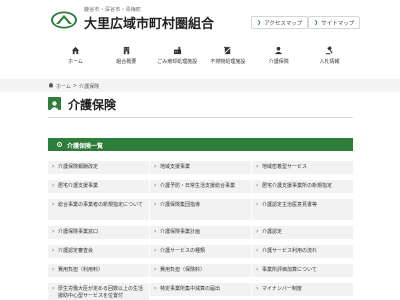 The image size is (400, 300). Describe the element at coordinates (92, 105) in the screenshot. I see `page-title: 介護保険` at that location.